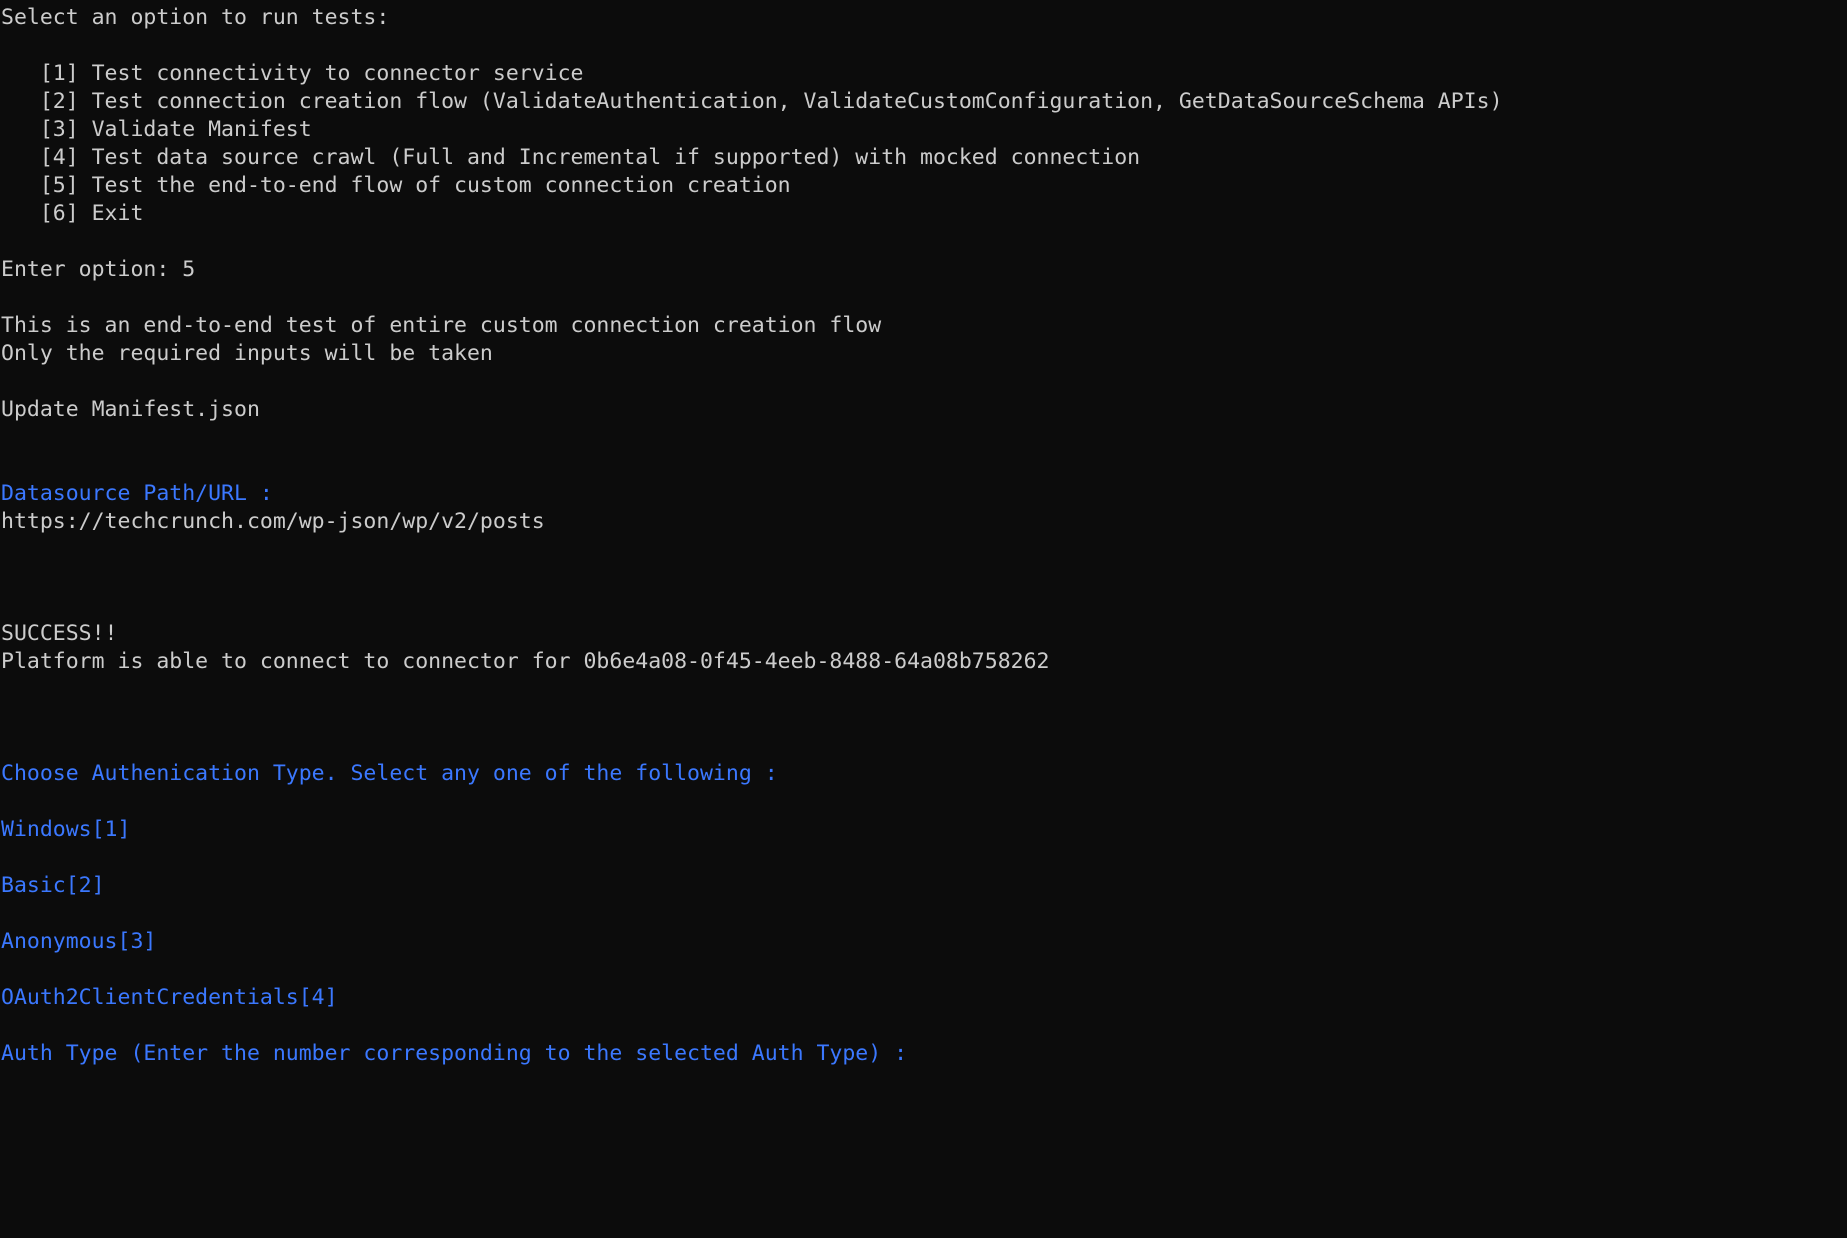  I want to click on terminal-line: Basic[2], so click(53, 885).